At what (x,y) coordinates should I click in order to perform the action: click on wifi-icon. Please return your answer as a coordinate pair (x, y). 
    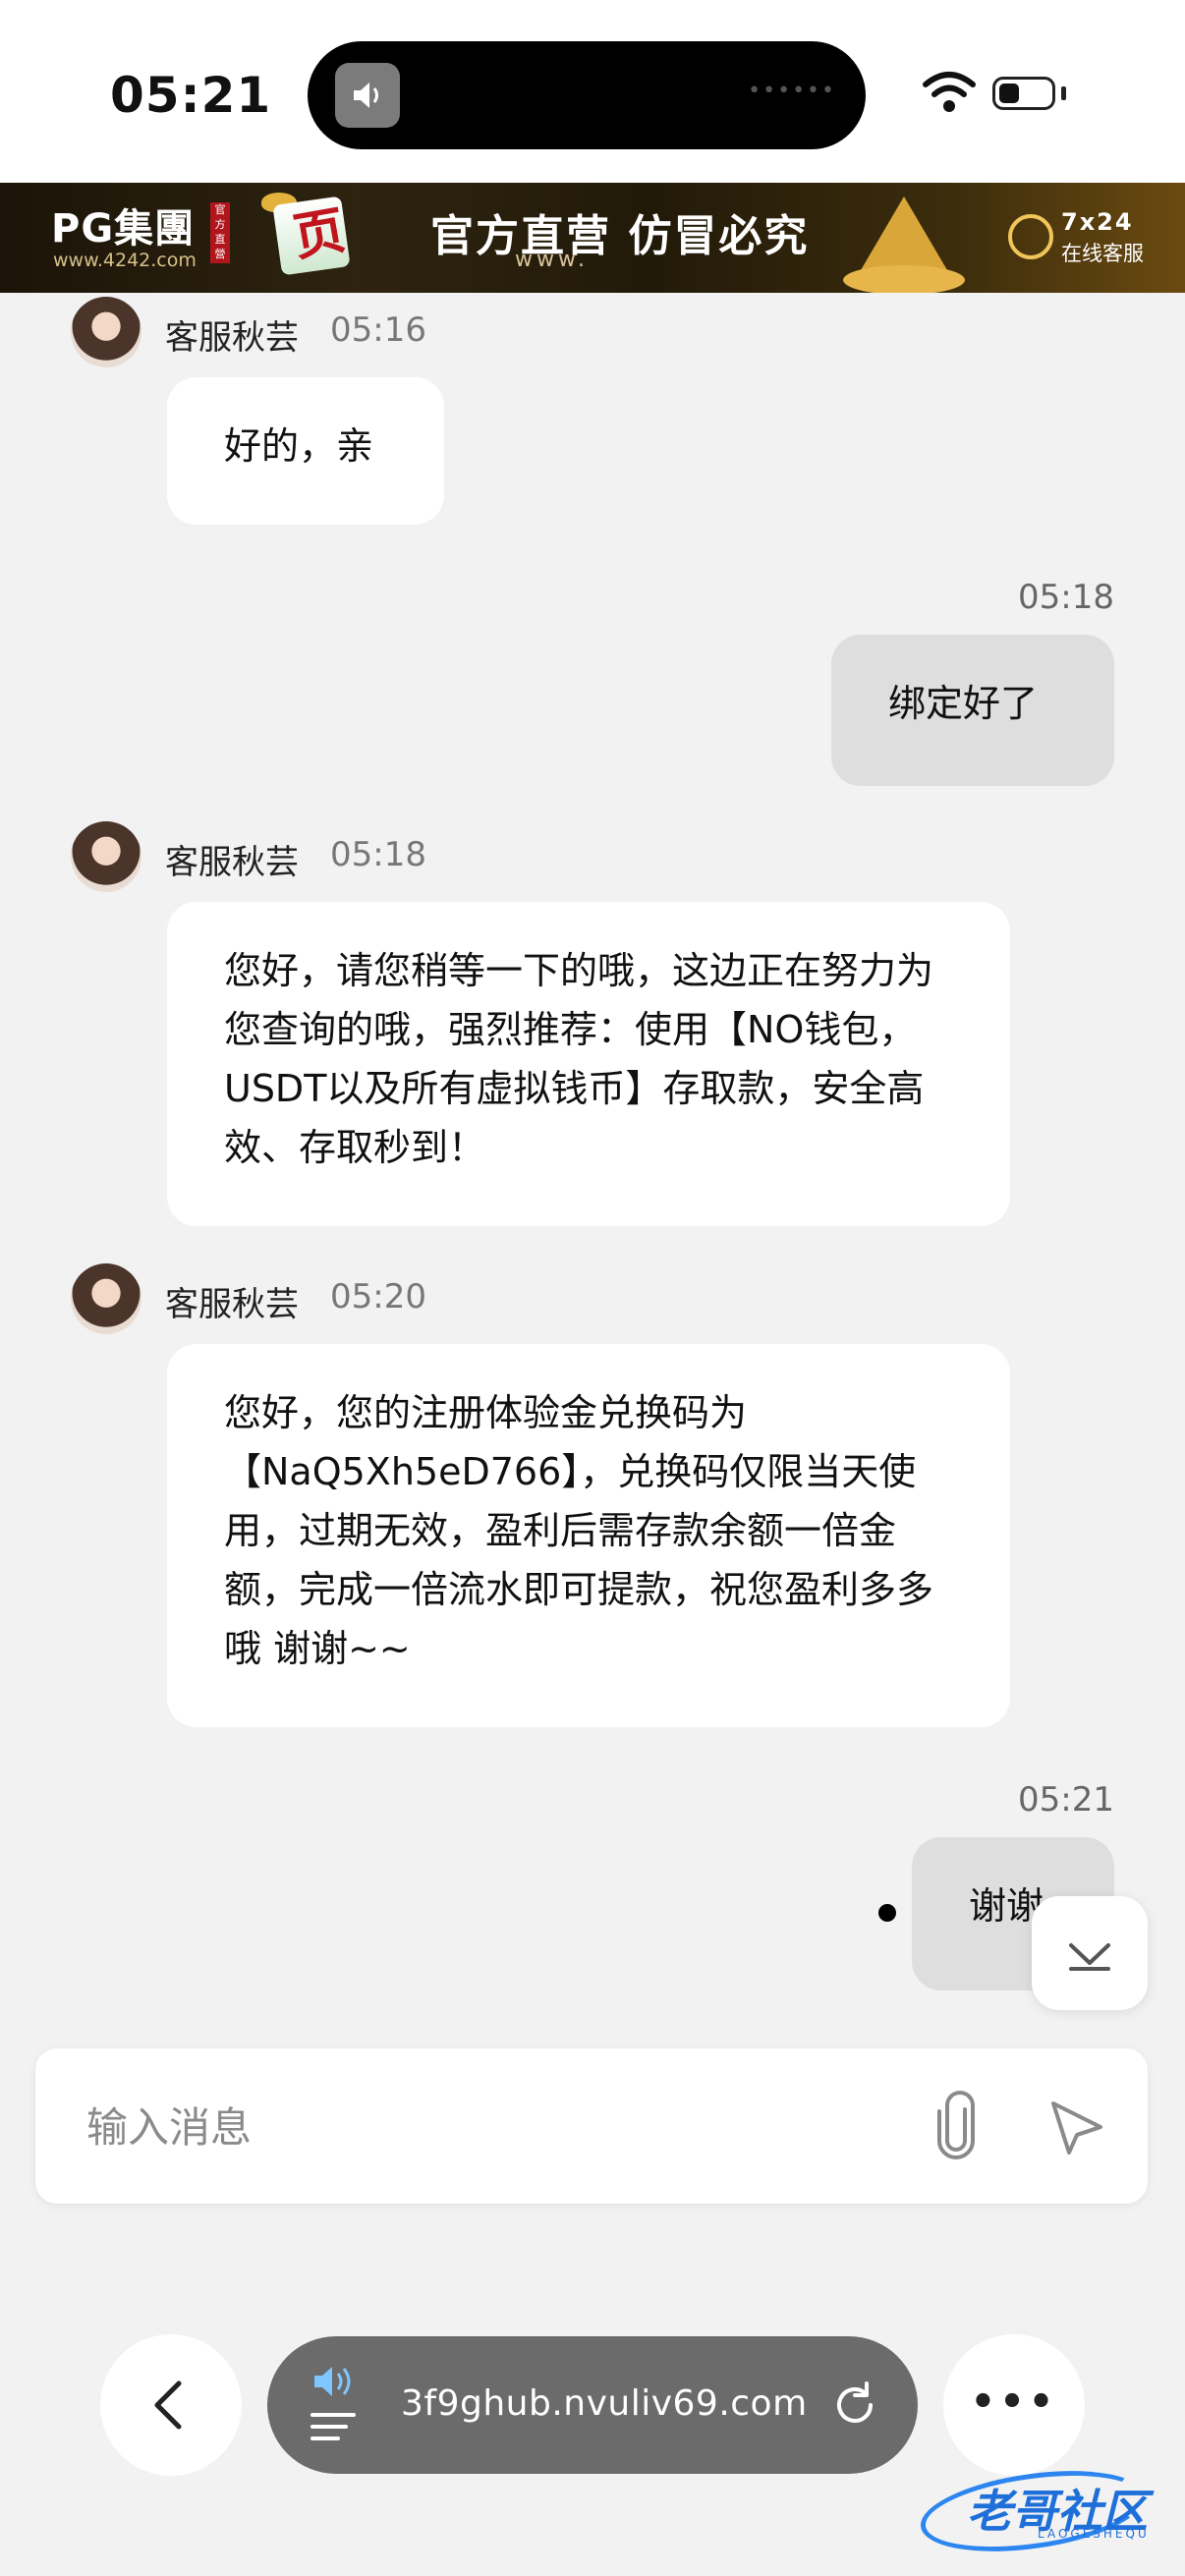
    Looking at the image, I should click on (950, 92).